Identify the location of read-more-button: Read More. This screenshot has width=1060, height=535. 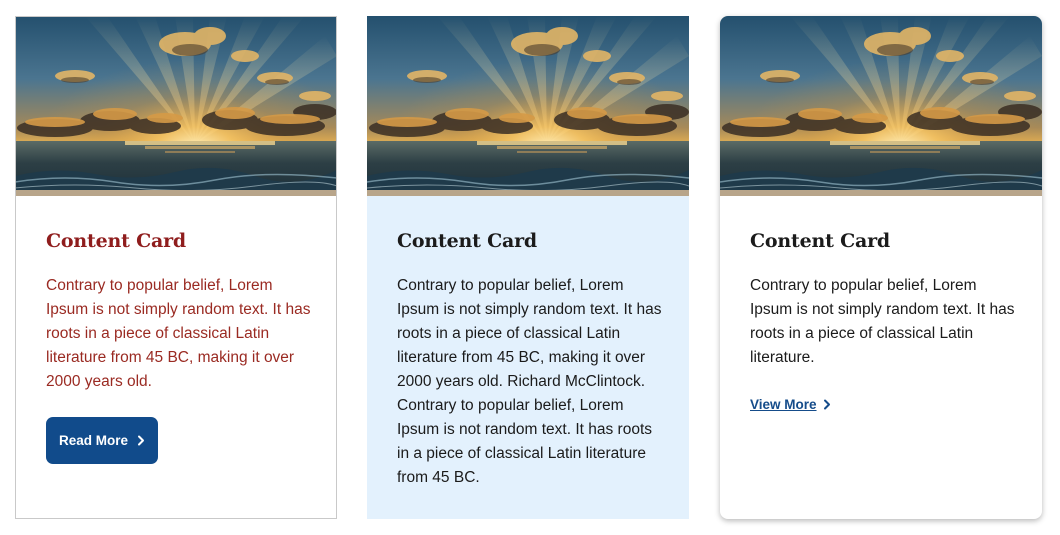
(102, 440).